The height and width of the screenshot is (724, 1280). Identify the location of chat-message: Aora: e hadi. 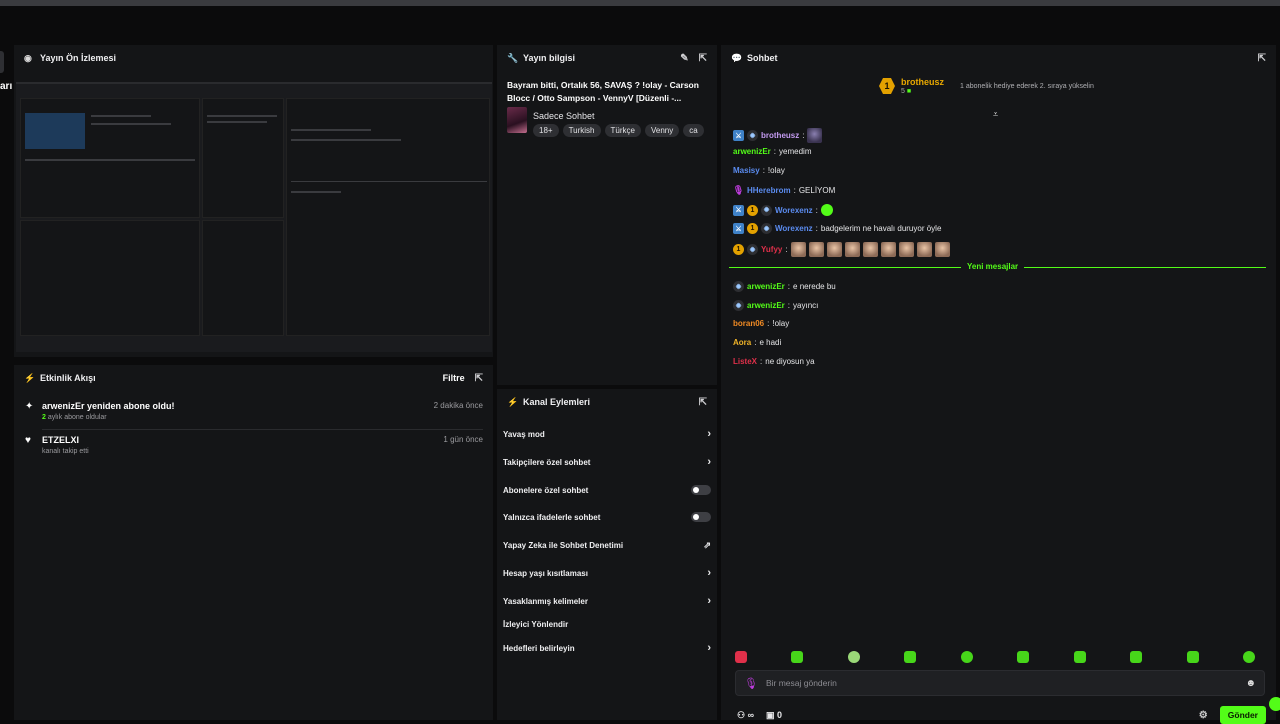
(757, 342).